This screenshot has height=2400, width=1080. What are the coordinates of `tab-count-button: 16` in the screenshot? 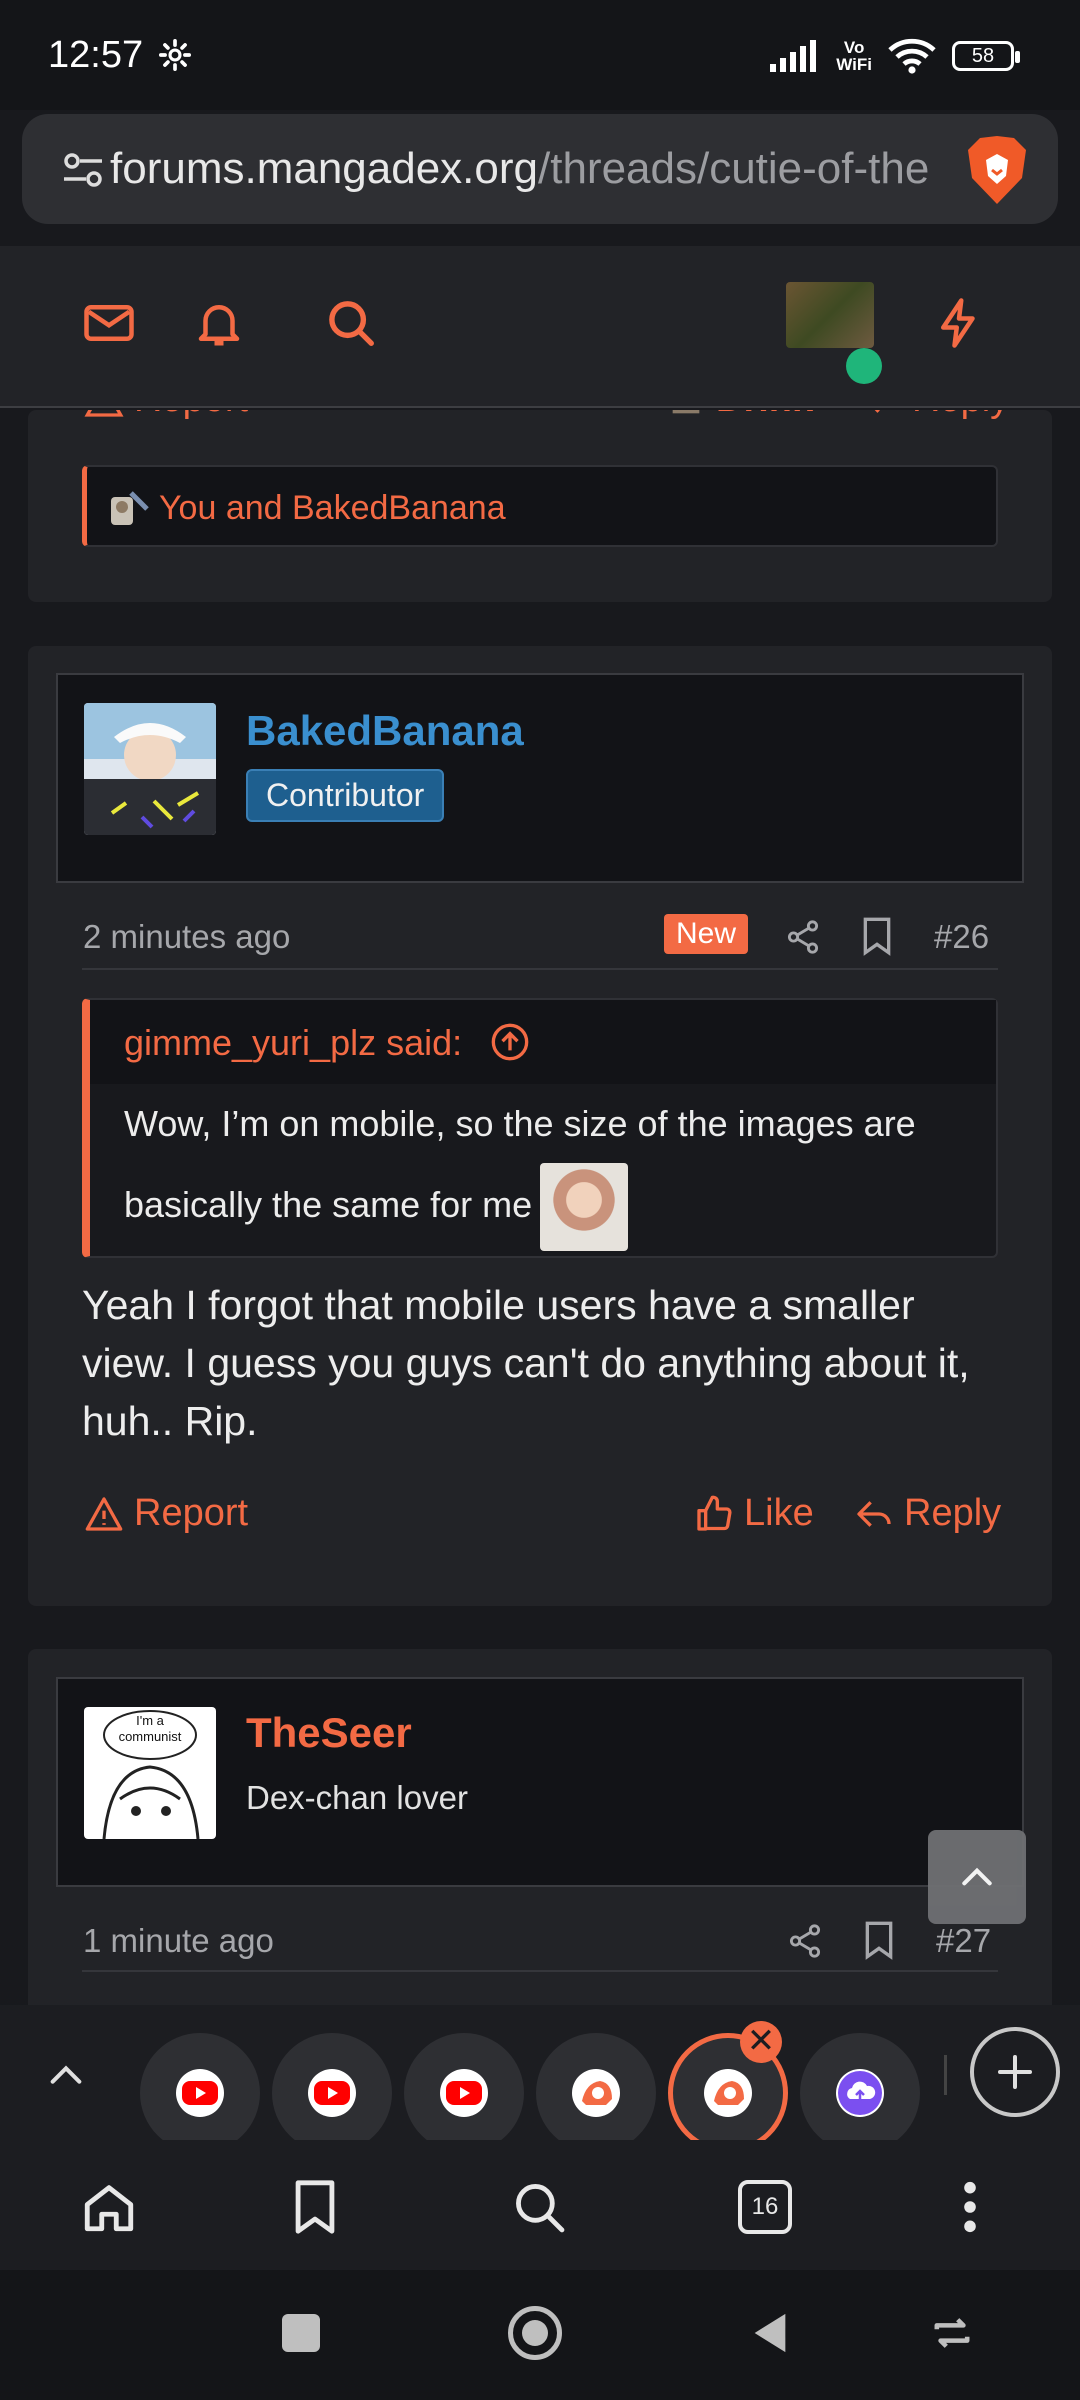 It's located at (765, 2207).